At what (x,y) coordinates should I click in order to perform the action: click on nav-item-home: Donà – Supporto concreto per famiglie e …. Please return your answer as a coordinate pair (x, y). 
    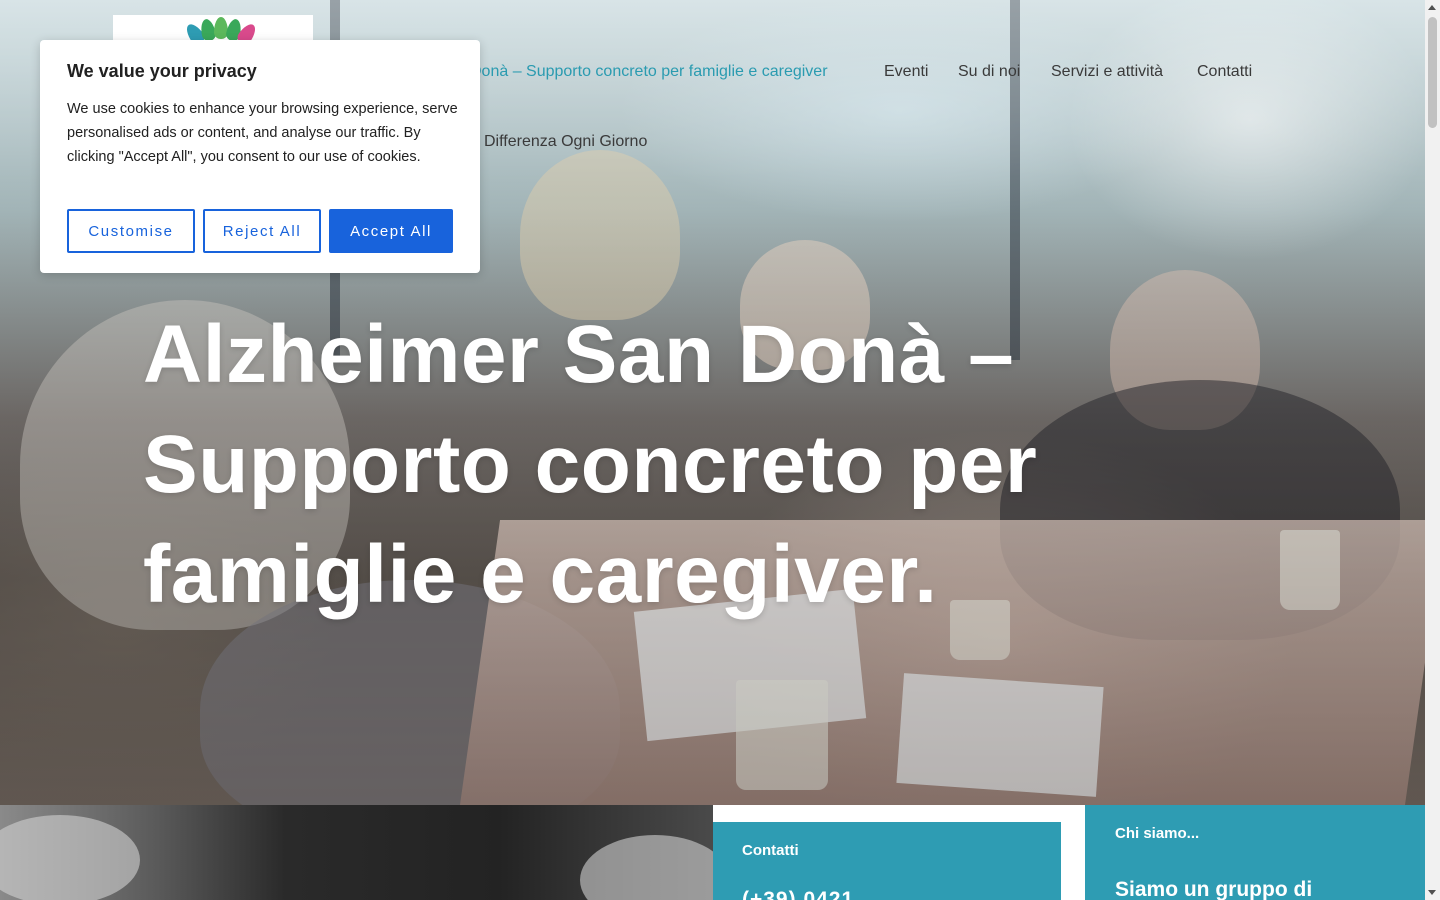
    Looking at the image, I should click on (649, 72).